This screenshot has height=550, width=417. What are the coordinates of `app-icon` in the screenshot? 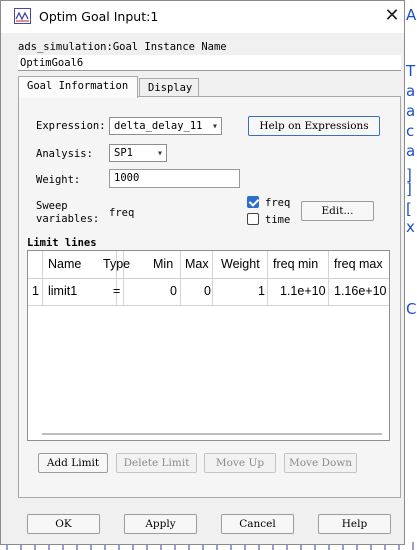 It's located at (22, 16).